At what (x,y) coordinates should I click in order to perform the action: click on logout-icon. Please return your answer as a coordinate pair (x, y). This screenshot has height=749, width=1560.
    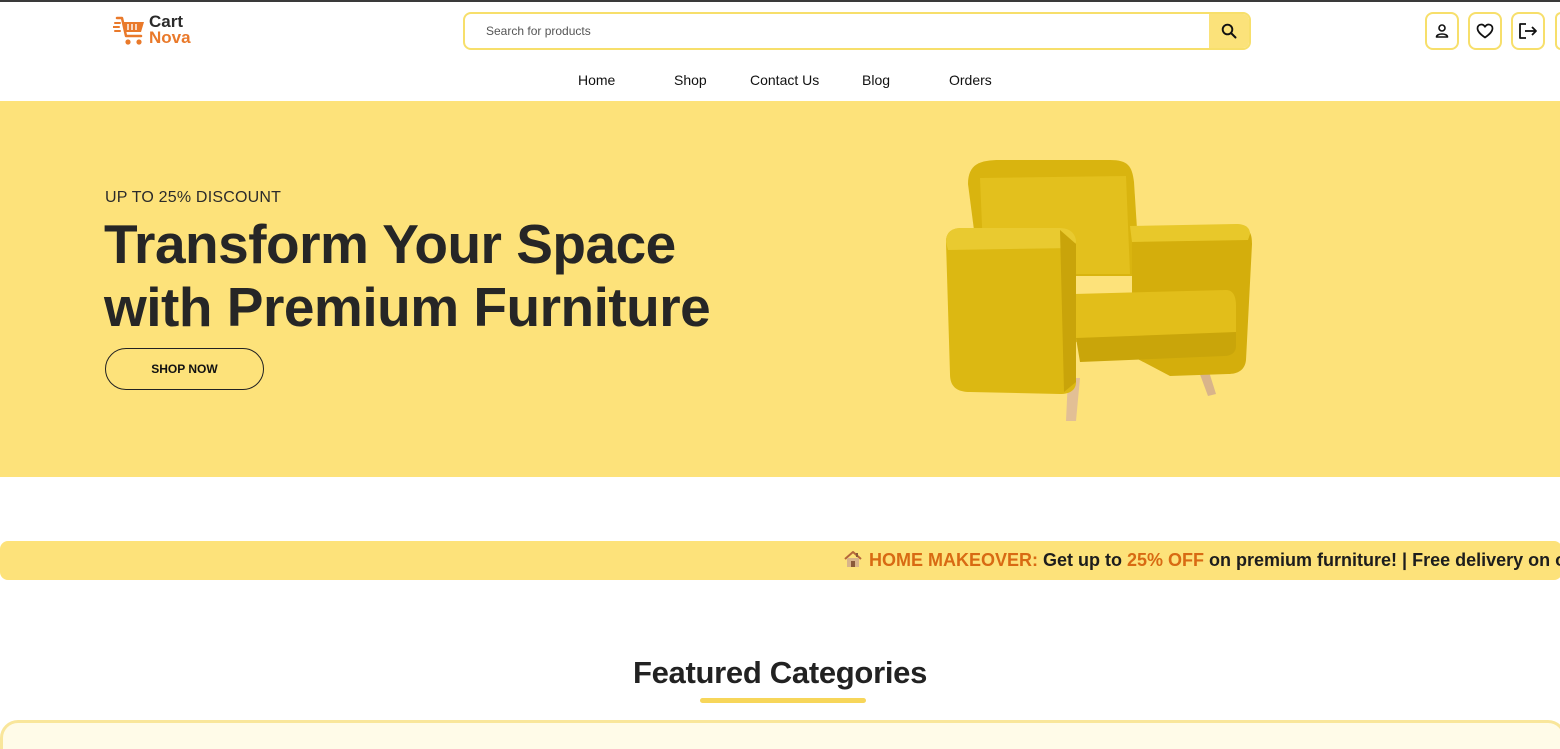
    Looking at the image, I should click on (1528, 31).